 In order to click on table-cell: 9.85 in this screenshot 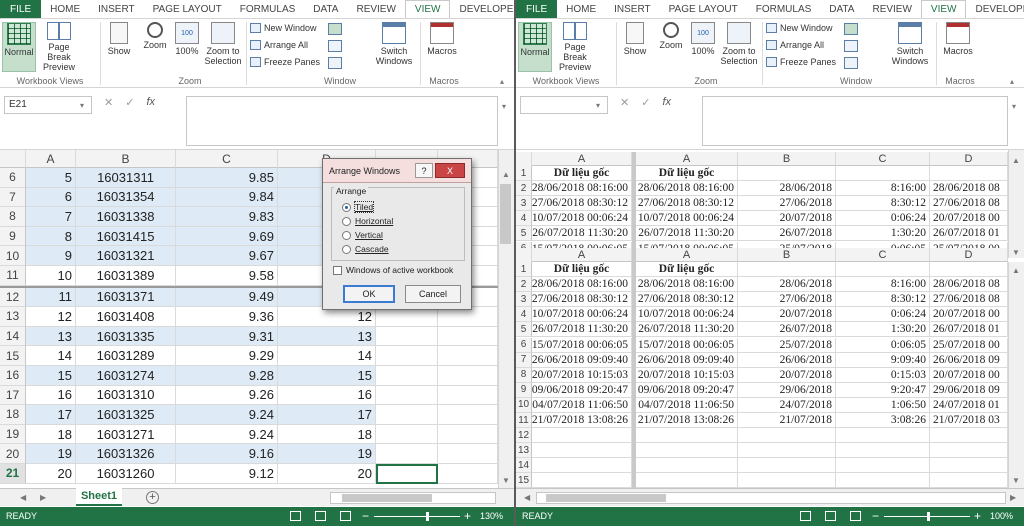, I will do `click(227, 178)`.